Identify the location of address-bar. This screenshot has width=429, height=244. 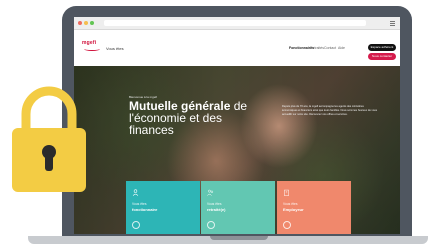
(235, 23).